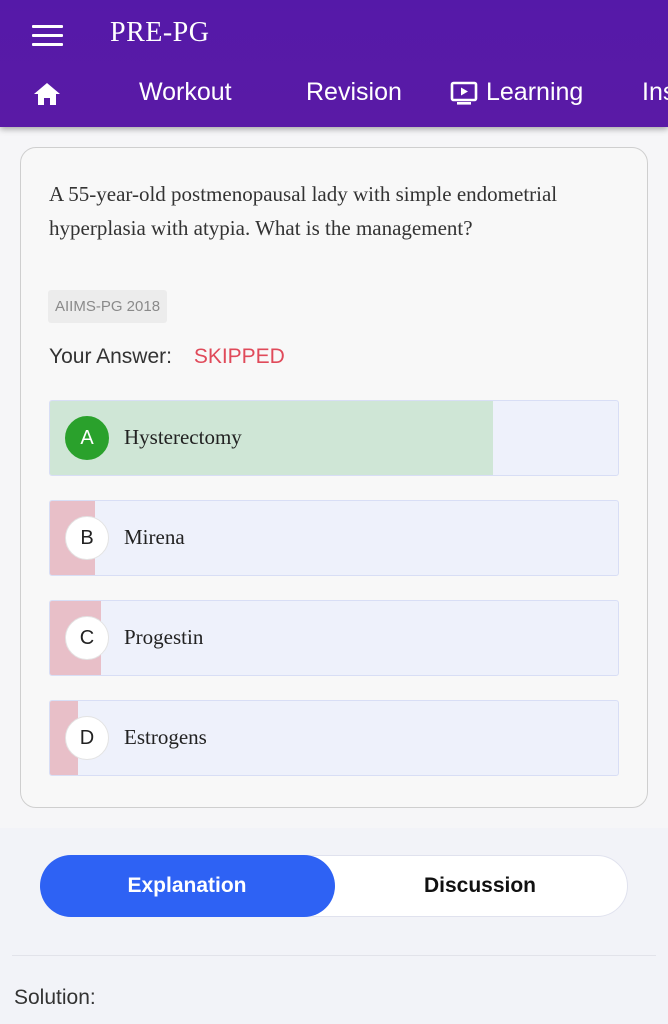 This screenshot has width=668, height=1024. Describe the element at coordinates (183, 437) in the screenshot. I see `option-text: Hysterectomy` at that location.